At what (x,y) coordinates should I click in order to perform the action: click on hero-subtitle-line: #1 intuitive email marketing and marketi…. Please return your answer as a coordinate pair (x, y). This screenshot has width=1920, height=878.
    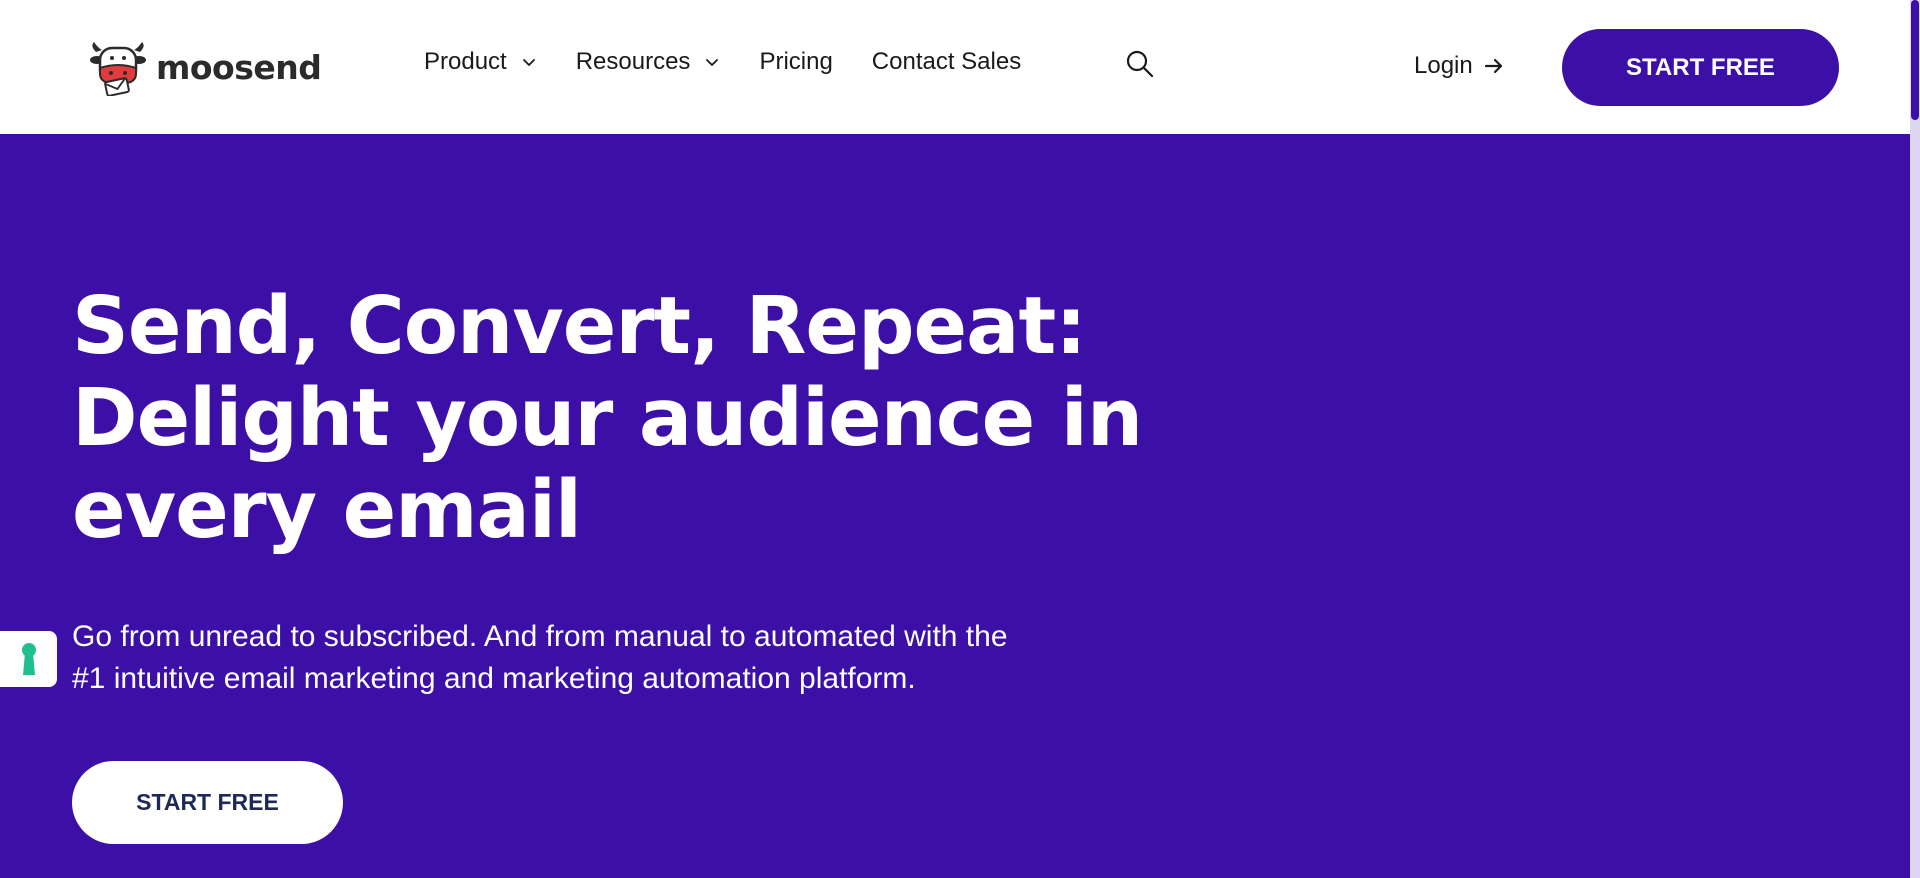
    Looking at the image, I should click on (494, 678).